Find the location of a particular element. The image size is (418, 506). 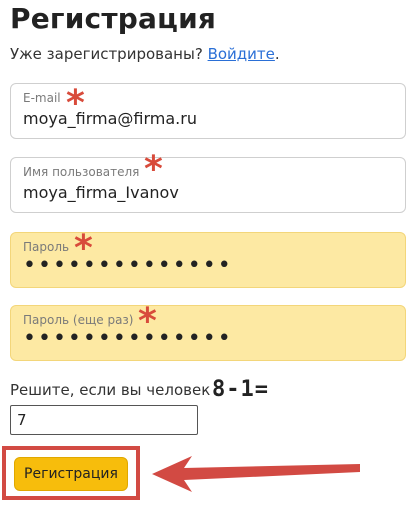

username-required-mark: * is located at coordinates (153, 169).